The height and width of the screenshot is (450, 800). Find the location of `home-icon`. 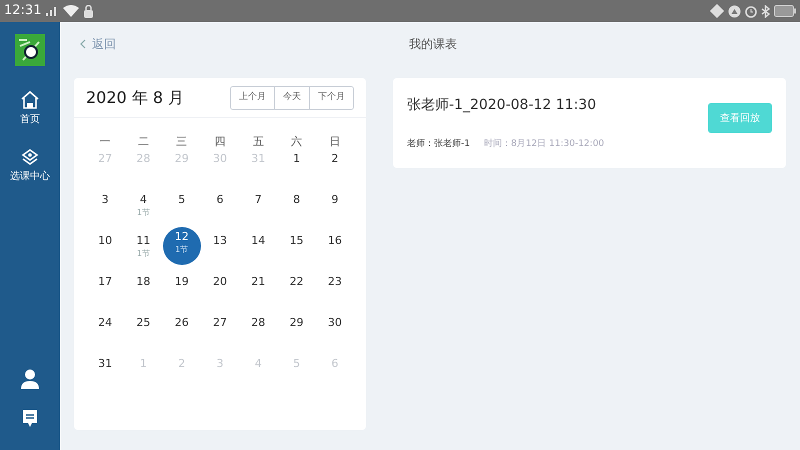

home-icon is located at coordinates (30, 100).